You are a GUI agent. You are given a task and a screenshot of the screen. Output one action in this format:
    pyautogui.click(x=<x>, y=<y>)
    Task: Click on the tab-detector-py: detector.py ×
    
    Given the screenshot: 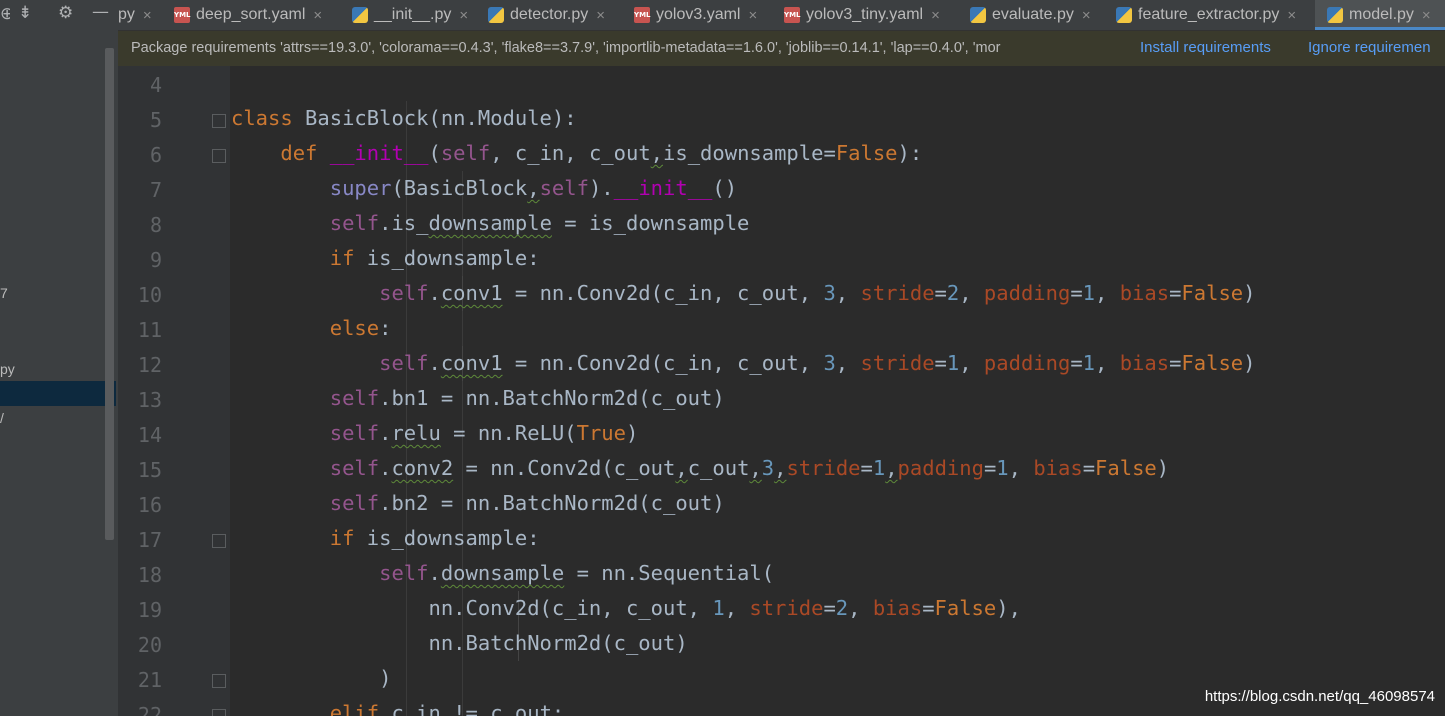 What is the action you would take?
    pyautogui.click(x=546, y=15)
    